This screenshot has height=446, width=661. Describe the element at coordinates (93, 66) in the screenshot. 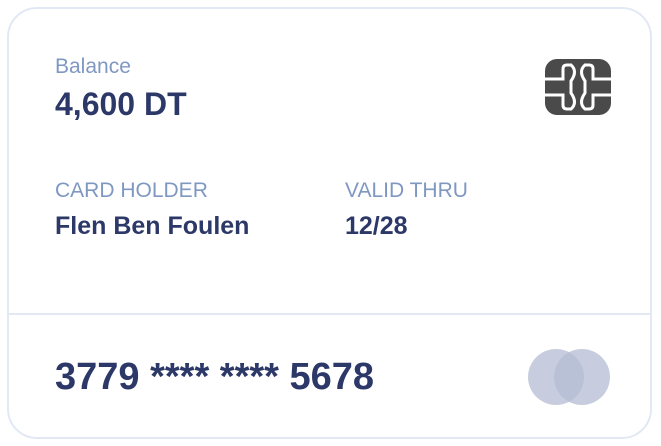

I see `balance-label: Balance` at that location.